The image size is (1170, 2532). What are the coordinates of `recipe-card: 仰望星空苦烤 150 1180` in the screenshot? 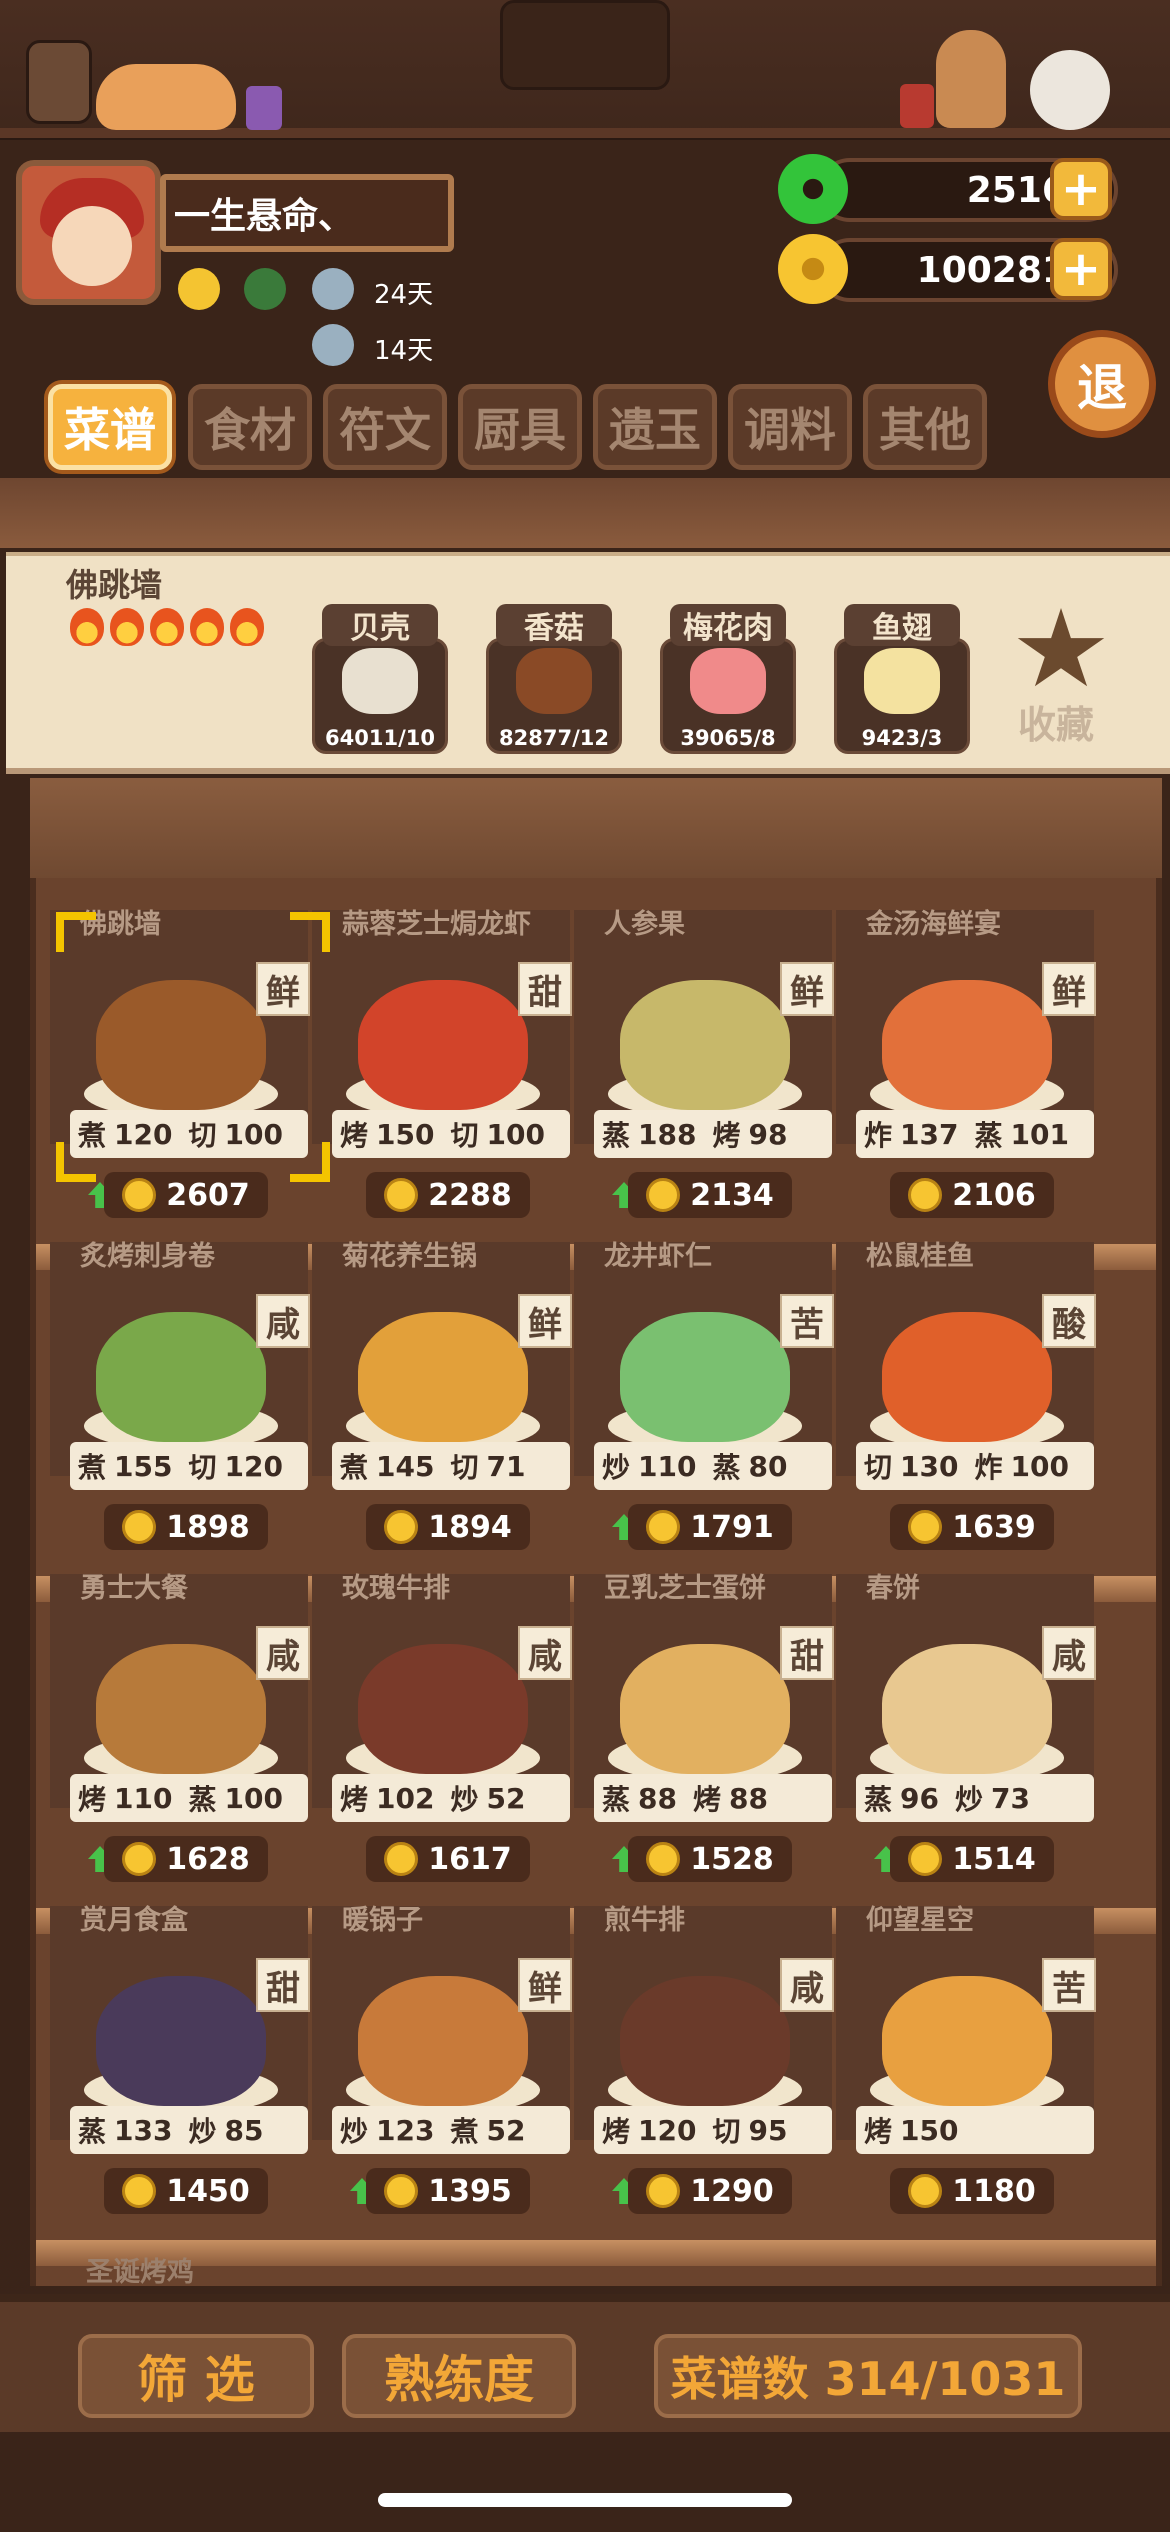 It's located at (966, 2070).